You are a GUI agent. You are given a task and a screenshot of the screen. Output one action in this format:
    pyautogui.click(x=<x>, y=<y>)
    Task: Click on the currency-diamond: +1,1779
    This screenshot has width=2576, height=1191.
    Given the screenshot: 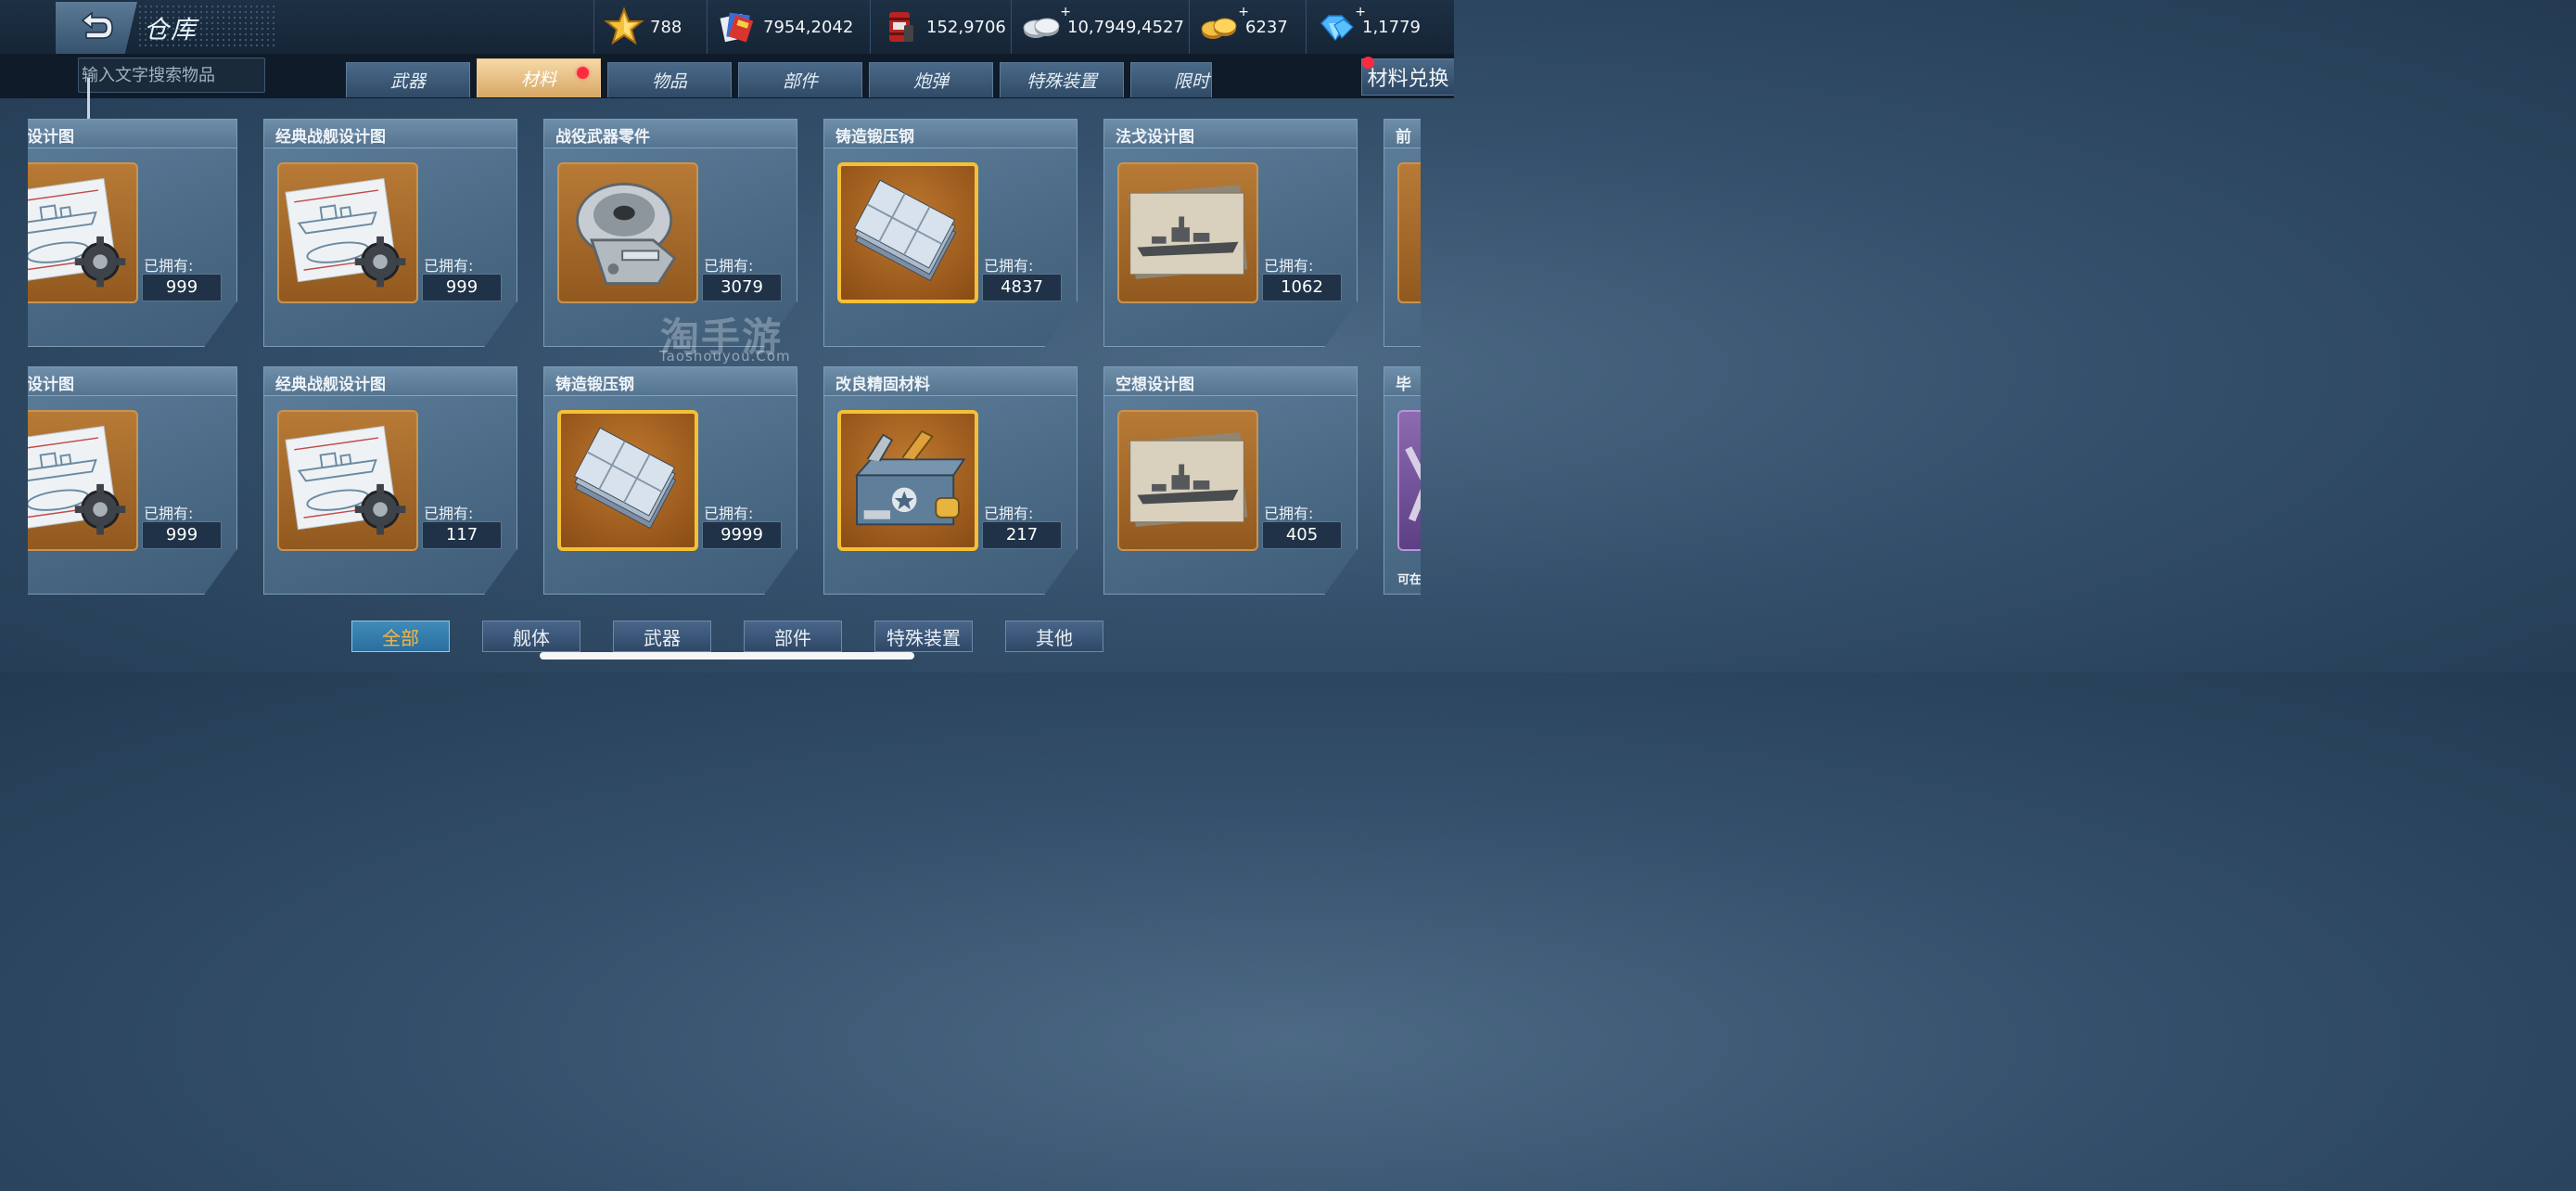 What is the action you would take?
    pyautogui.click(x=1376, y=27)
    